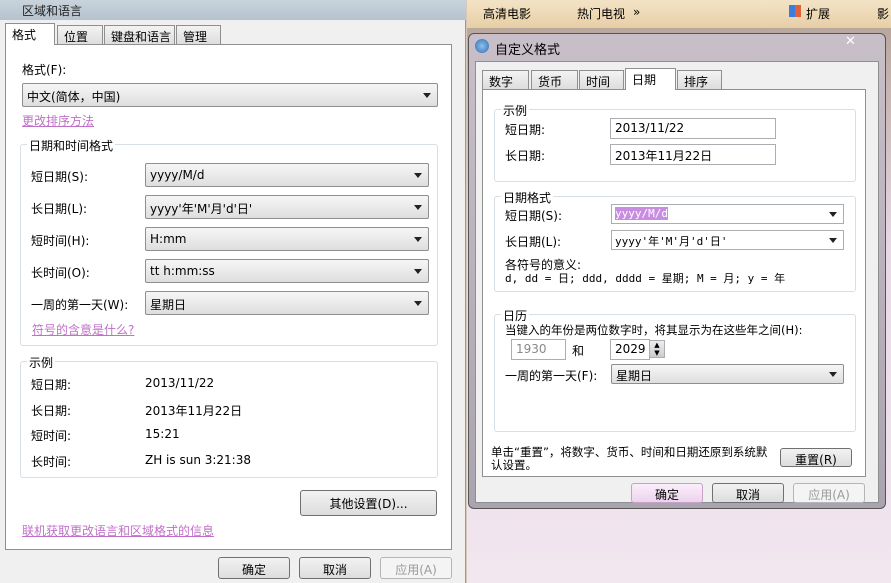 The height and width of the screenshot is (583, 891). Describe the element at coordinates (727, 214) in the screenshot. I see `short-date-combo: yyyy/M/d` at that location.